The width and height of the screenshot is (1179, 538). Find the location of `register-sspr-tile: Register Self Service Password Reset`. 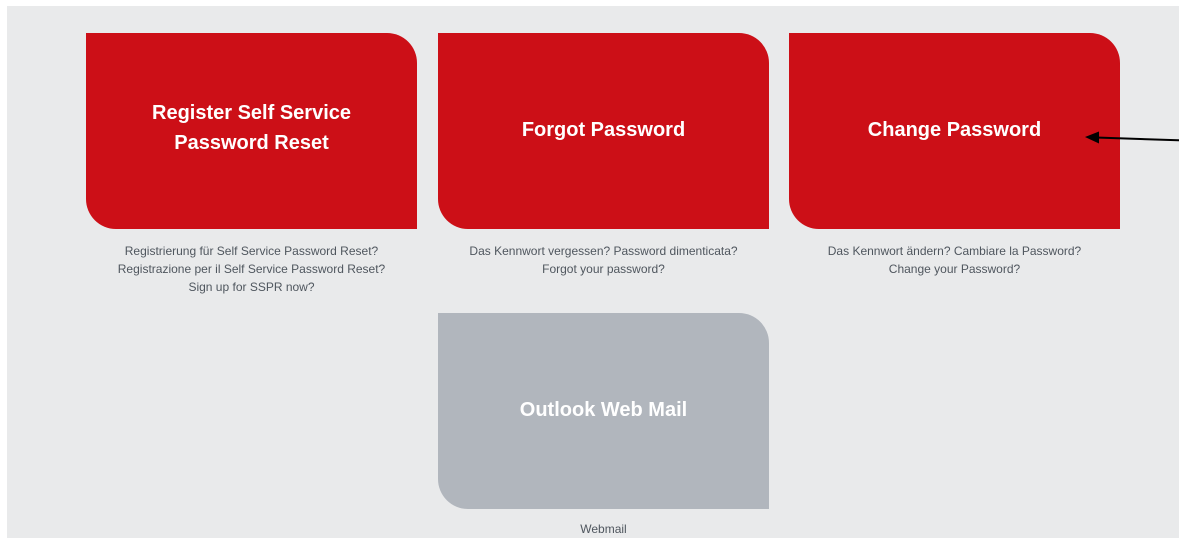

register-sspr-tile: Register Self Service Password Reset is located at coordinates (251, 131).